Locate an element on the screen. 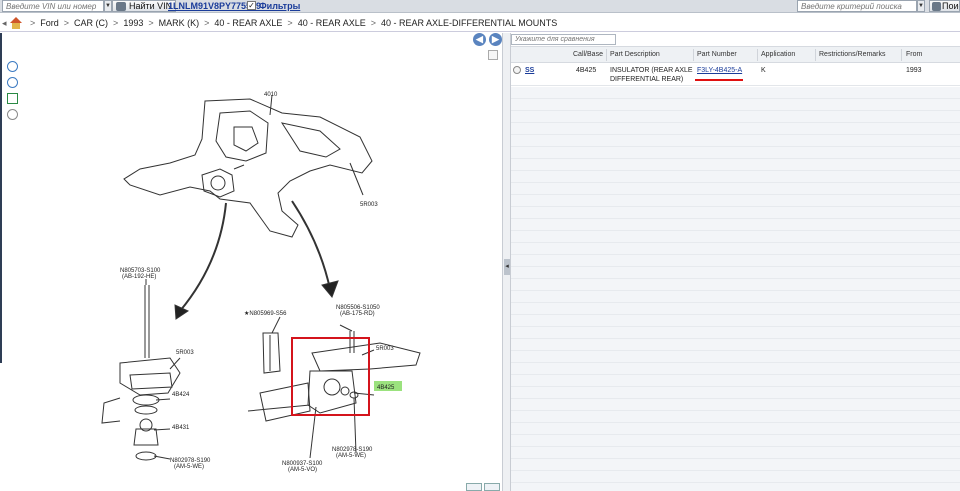  label-am5we-right: (AM-5-WE) is located at coordinates (351, 456).